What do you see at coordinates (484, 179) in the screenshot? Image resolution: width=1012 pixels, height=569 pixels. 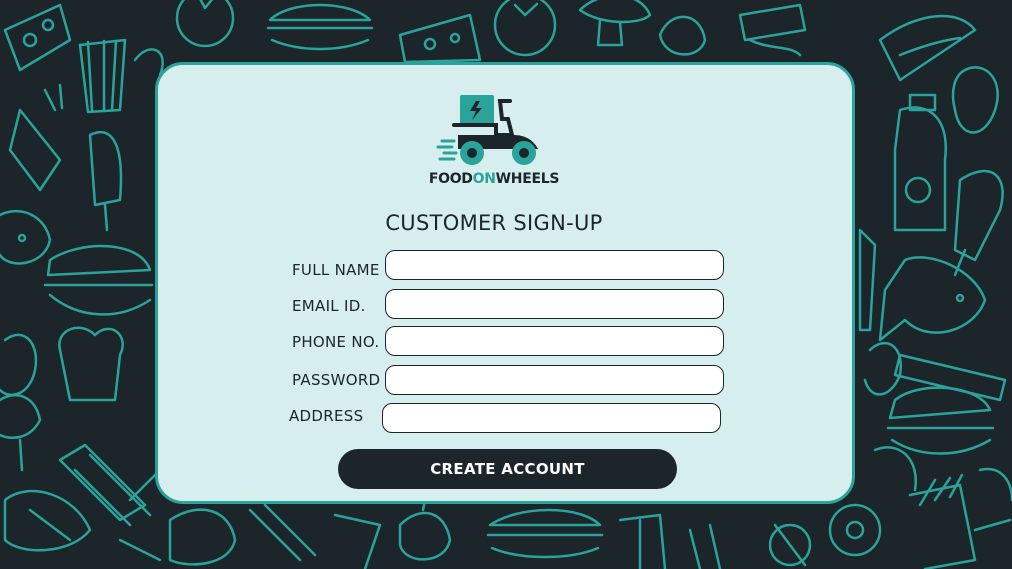 I see `brand-name-part2: ON` at bounding box center [484, 179].